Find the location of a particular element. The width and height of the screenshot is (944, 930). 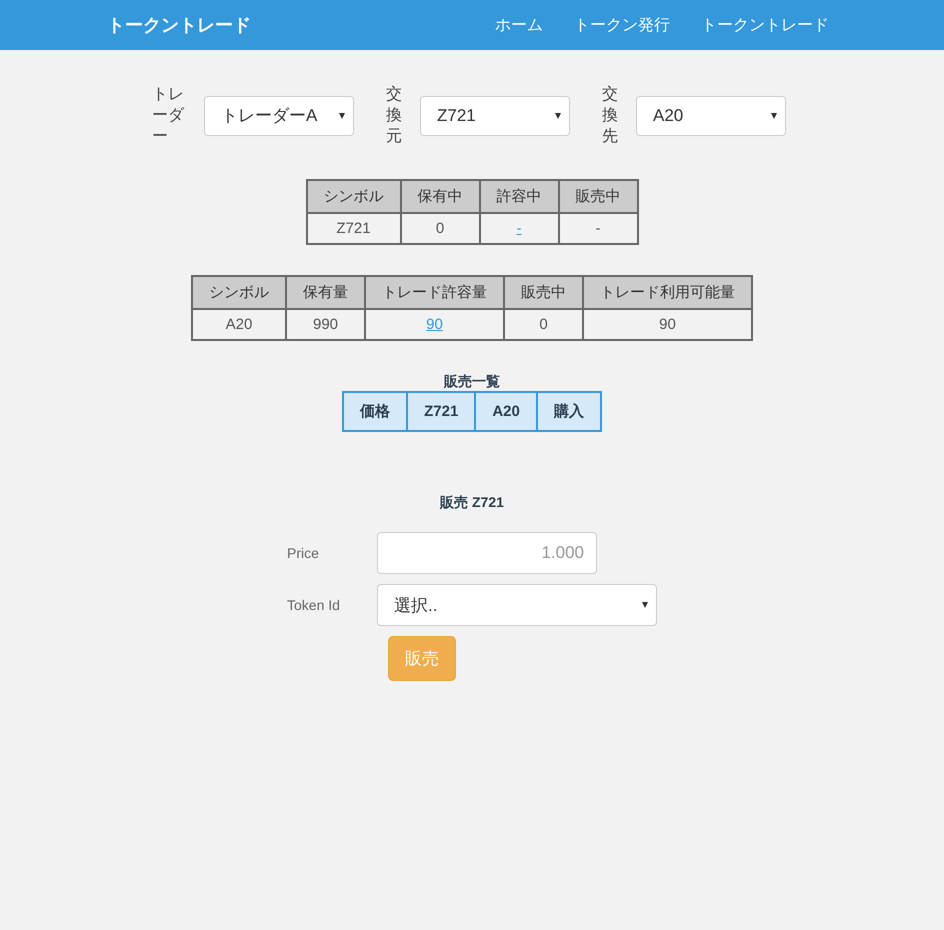

dropdown: トレーダーA is located at coordinates (279, 116).